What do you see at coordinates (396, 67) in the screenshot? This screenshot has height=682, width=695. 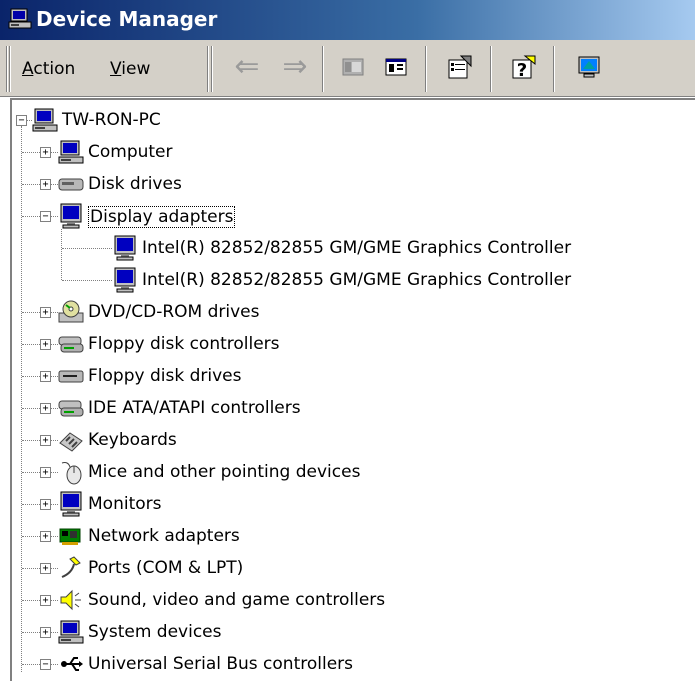 I see `show-hide-icon` at bounding box center [396, 67].